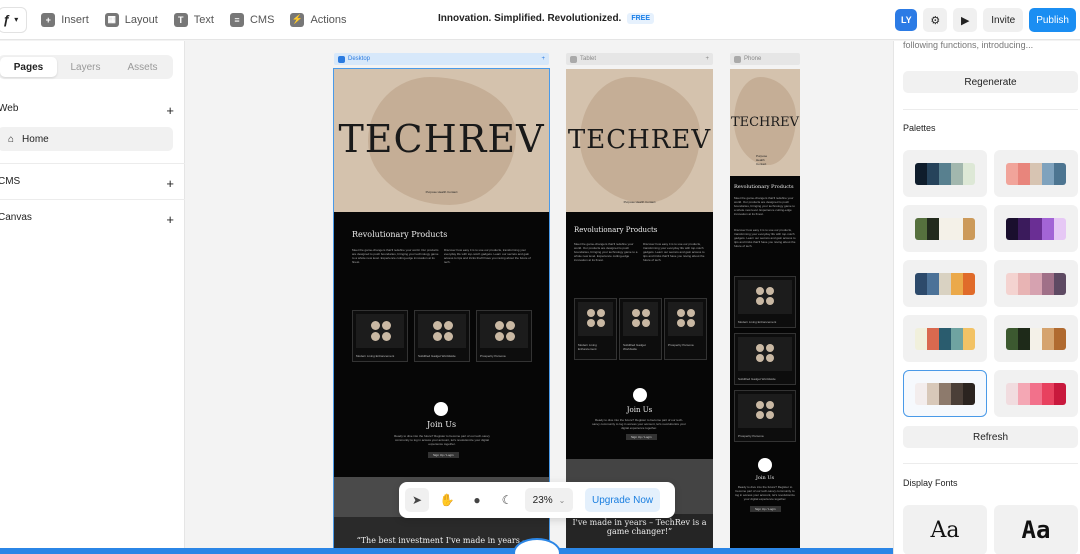 The width and height of the screenshot is (1080, 554). I want to click on invite-button: Invite, so click(1003, 20).